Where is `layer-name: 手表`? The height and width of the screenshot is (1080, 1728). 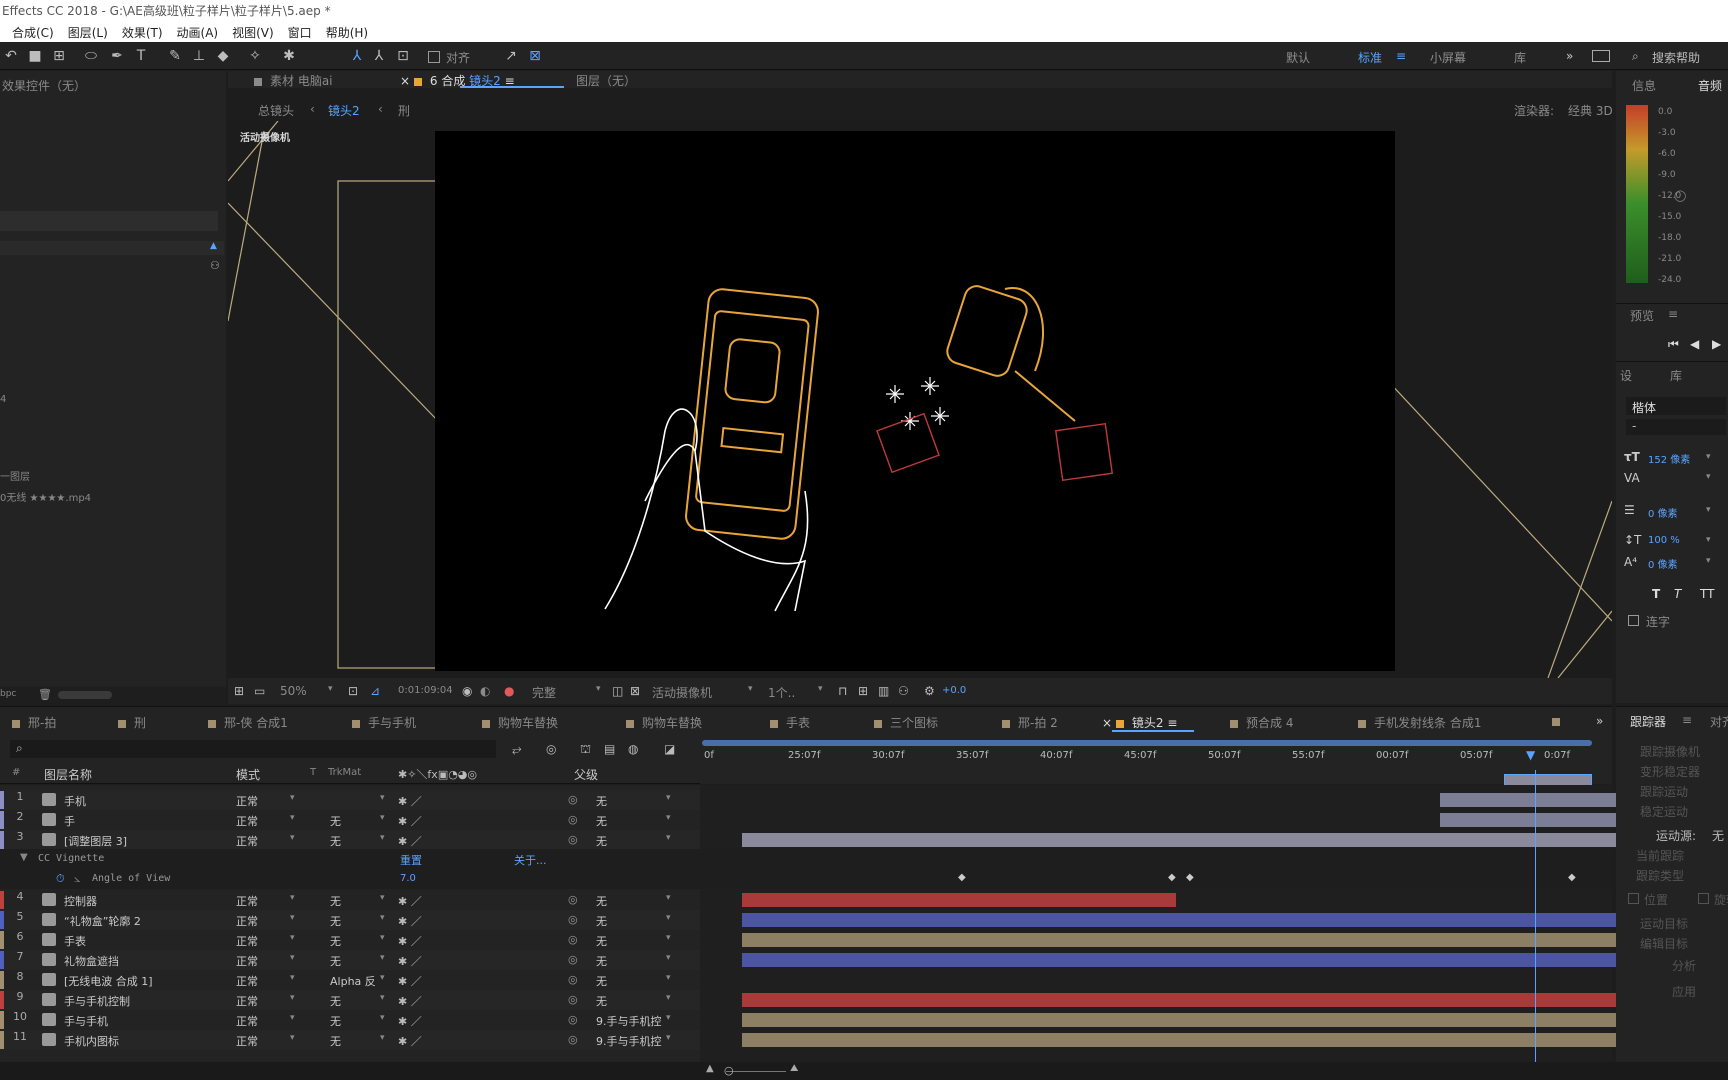
layer-name: 手表 is located at coordinates (75, 941).